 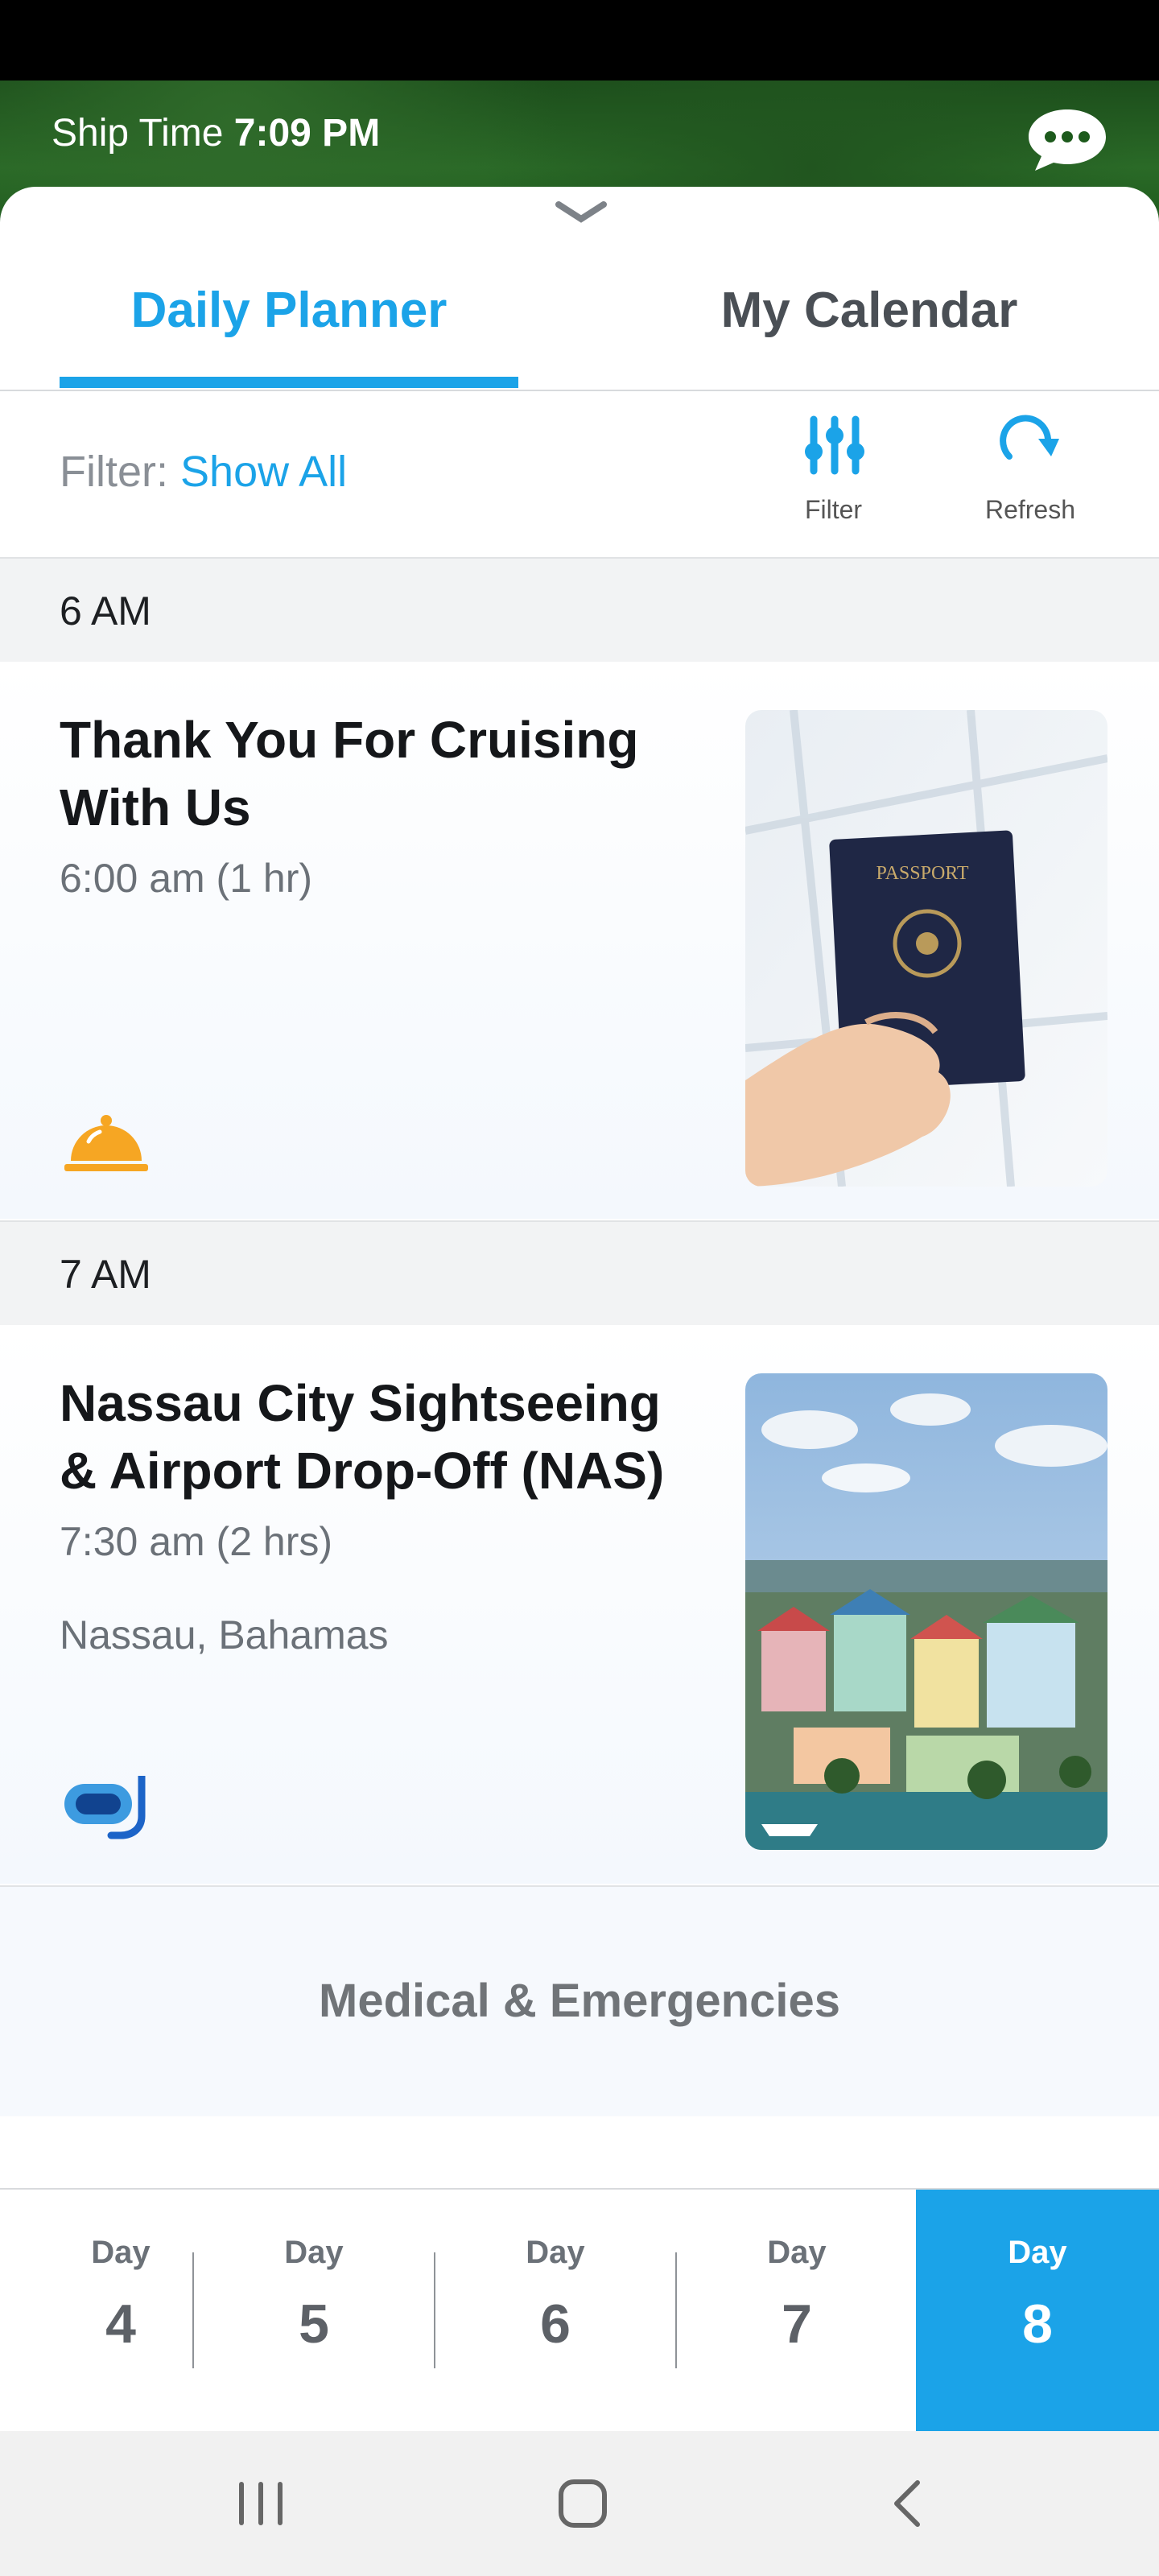 I want to click on hour-header: 6 AM, so click(x=579, y=610).